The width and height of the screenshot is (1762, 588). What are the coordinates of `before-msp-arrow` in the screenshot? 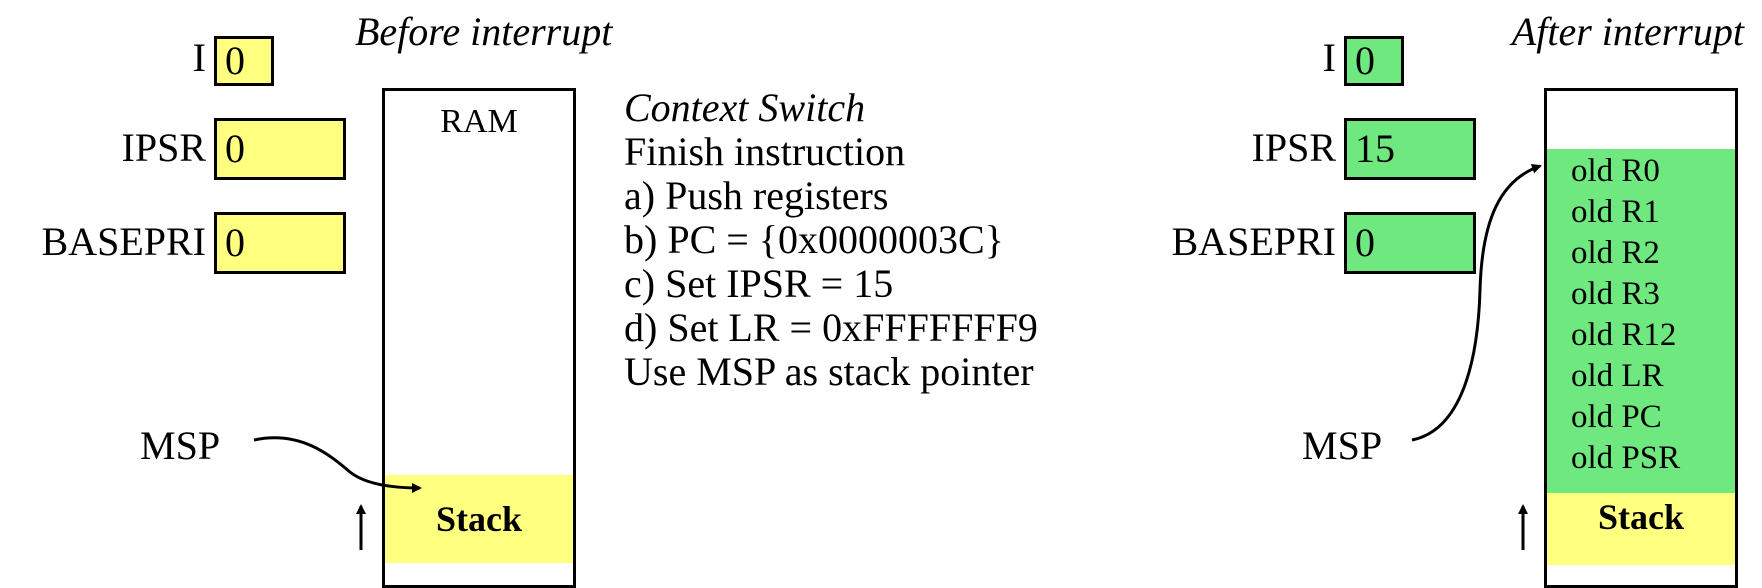 It's located at (337, 464).